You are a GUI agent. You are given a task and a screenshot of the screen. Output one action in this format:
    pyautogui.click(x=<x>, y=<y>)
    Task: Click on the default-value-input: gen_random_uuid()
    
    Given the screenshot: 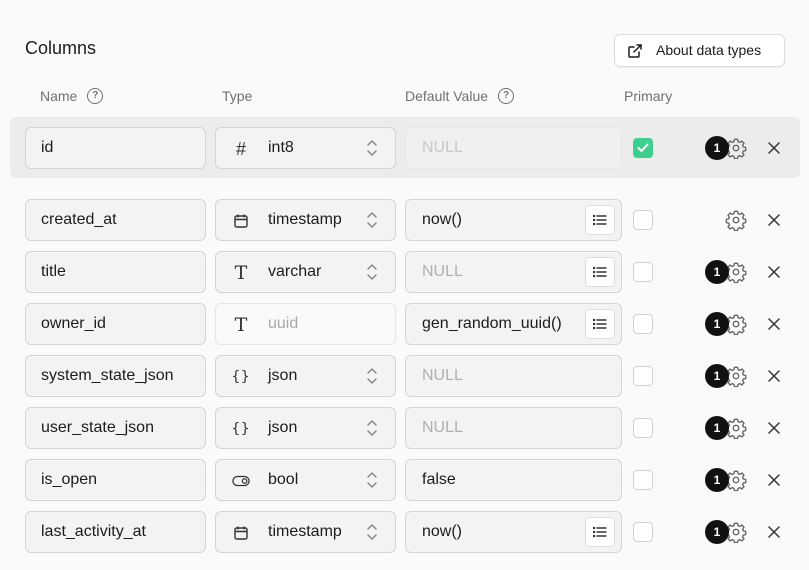 What is the action you would take?
    pyautogui.click(x=513, y=324)
    